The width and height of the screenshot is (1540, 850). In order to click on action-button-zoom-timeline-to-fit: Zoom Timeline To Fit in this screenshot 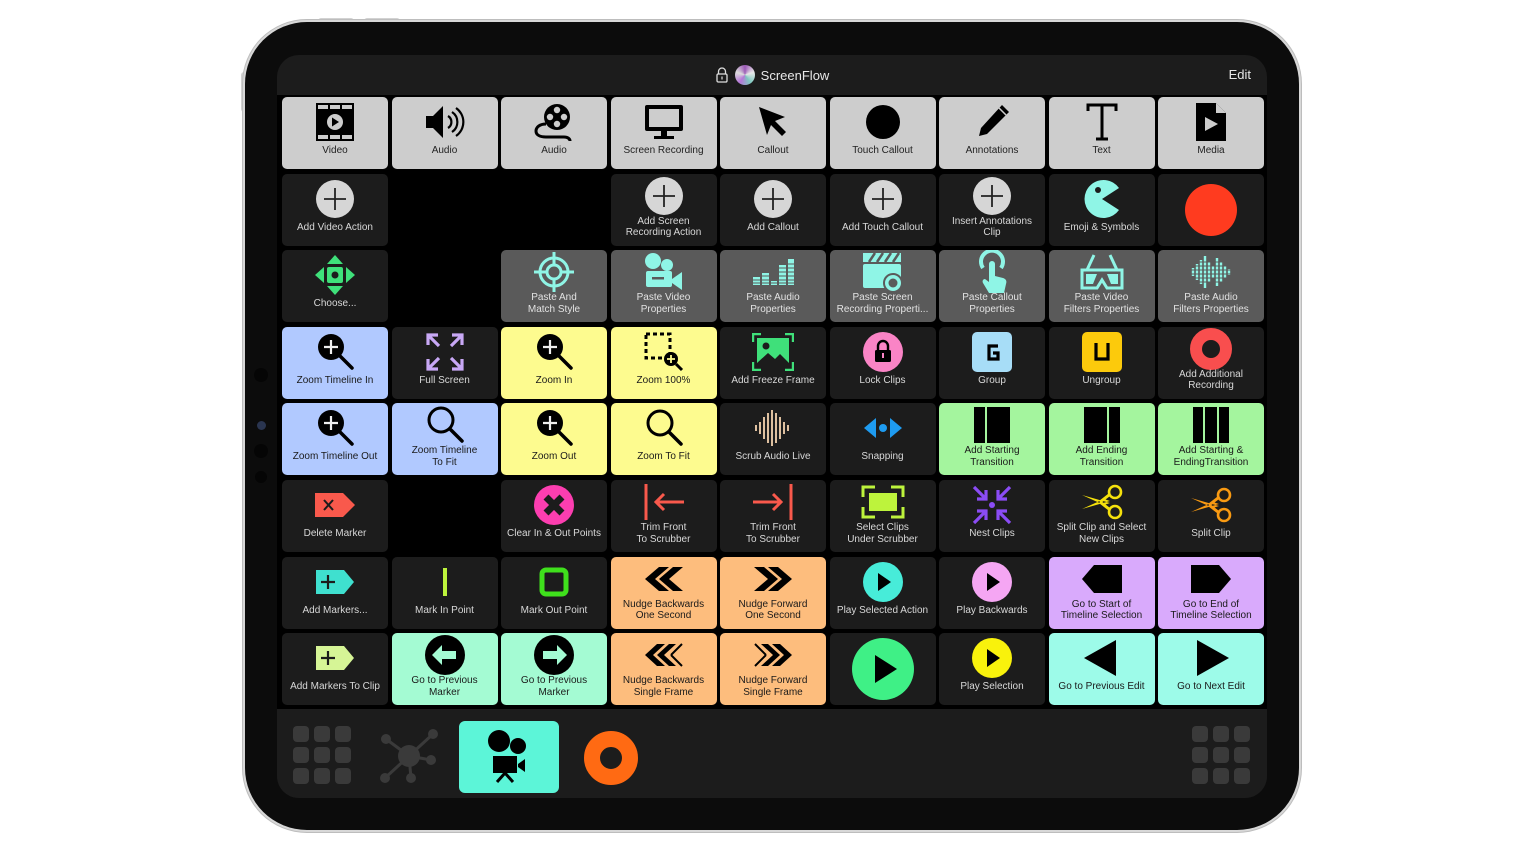, I will do `click(444, 439)`.